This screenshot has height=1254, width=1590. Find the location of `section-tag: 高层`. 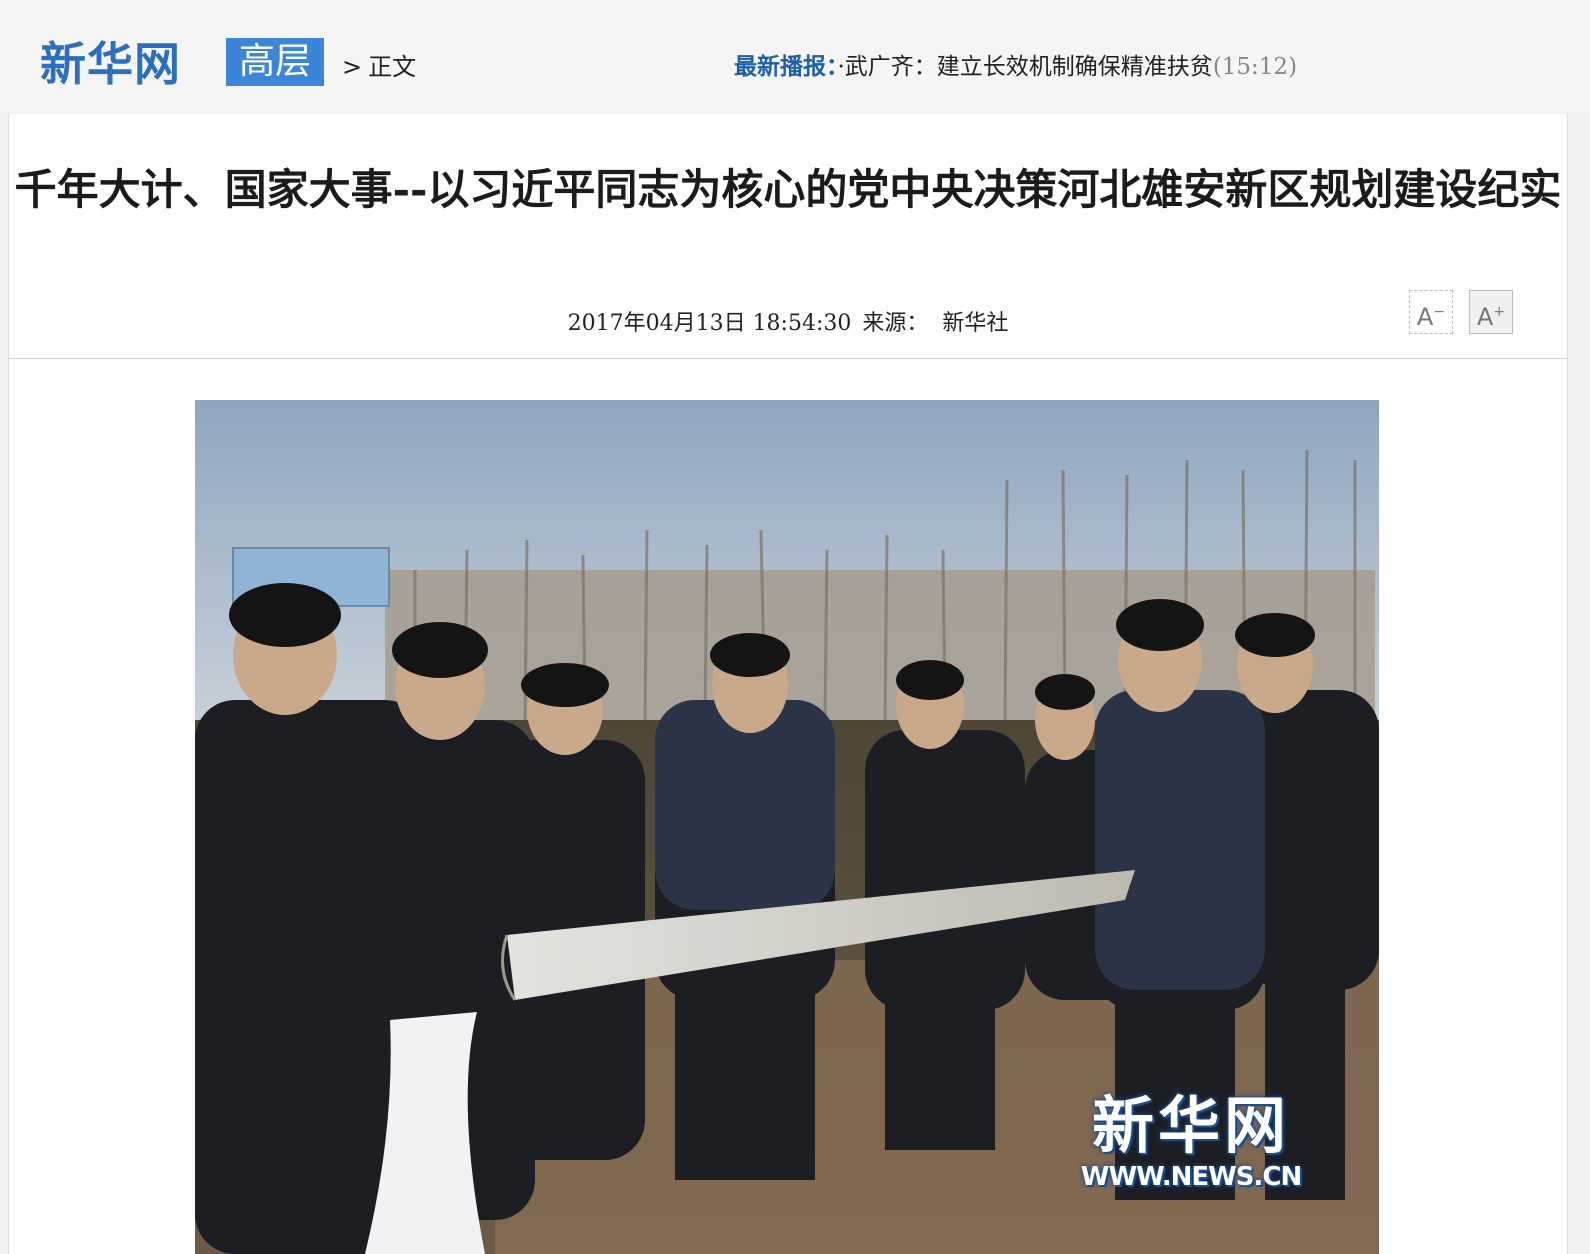

section-tag: 高层 is located at coordinates (275, 62).